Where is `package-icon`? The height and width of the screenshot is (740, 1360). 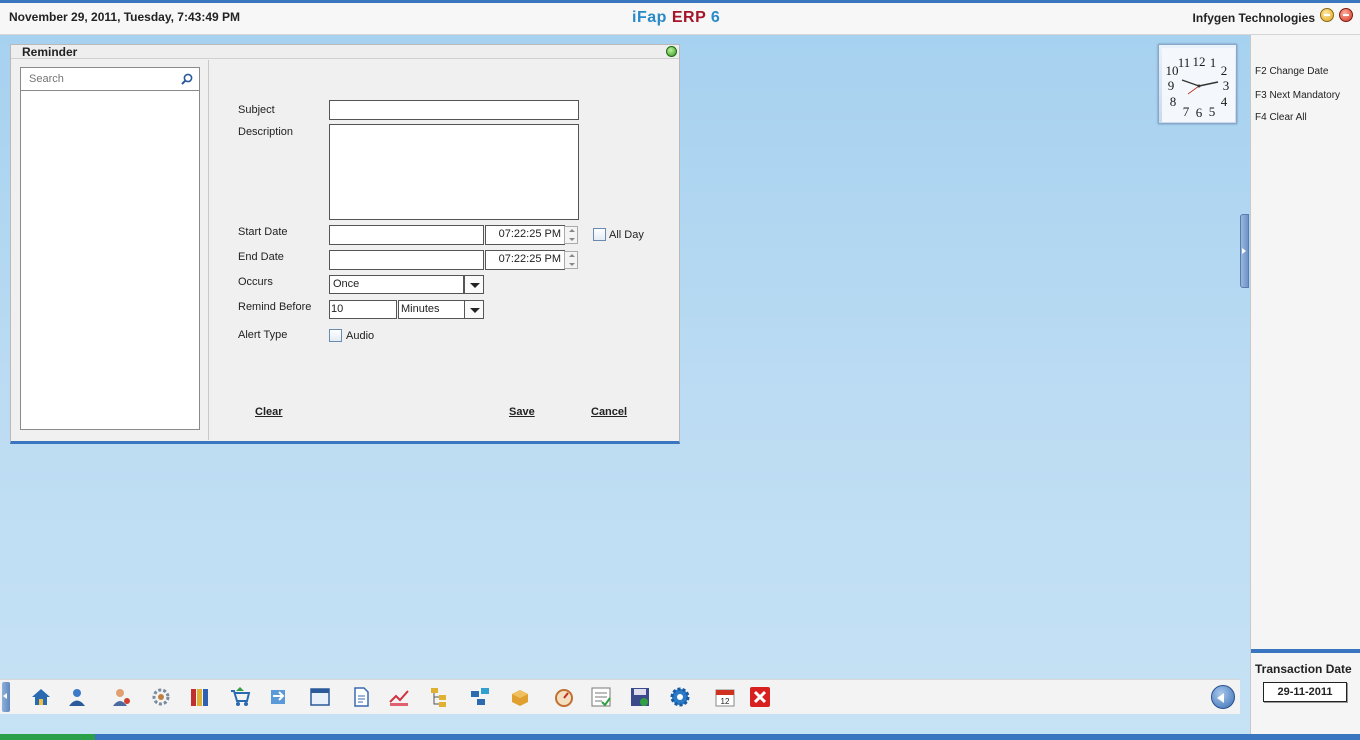
package-icon is located at coordinates (520, 697).